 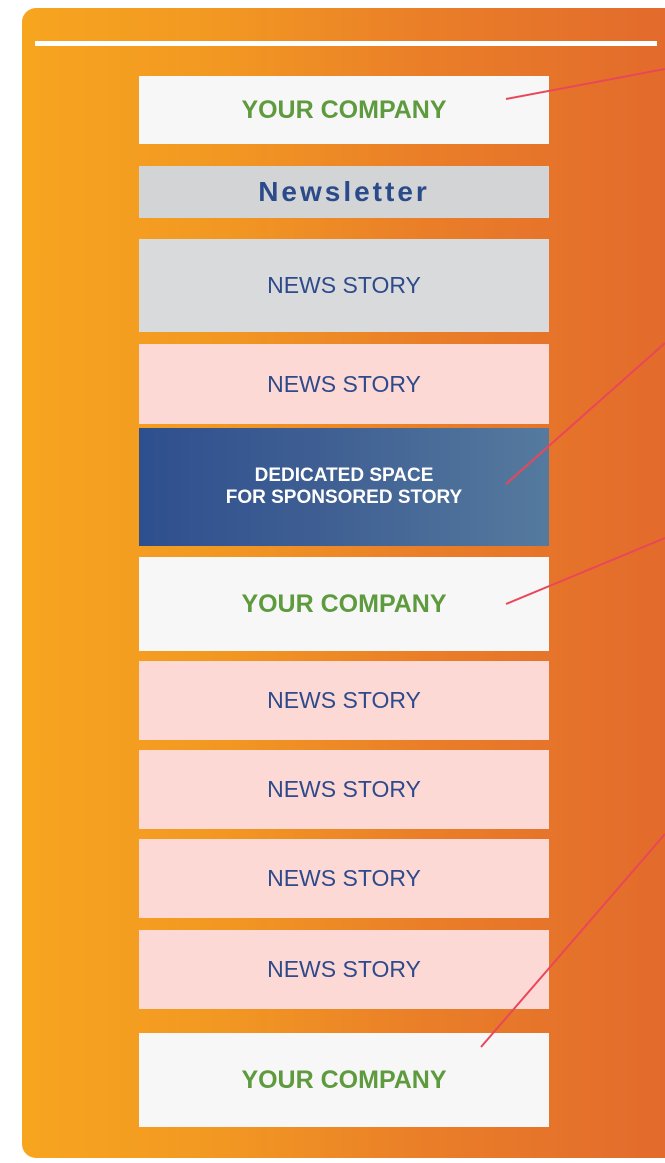 What do you see at coordinates (572, 940) in the screenshot?
I see `callout-line-company-bottom` at bounding box center [572, 940].